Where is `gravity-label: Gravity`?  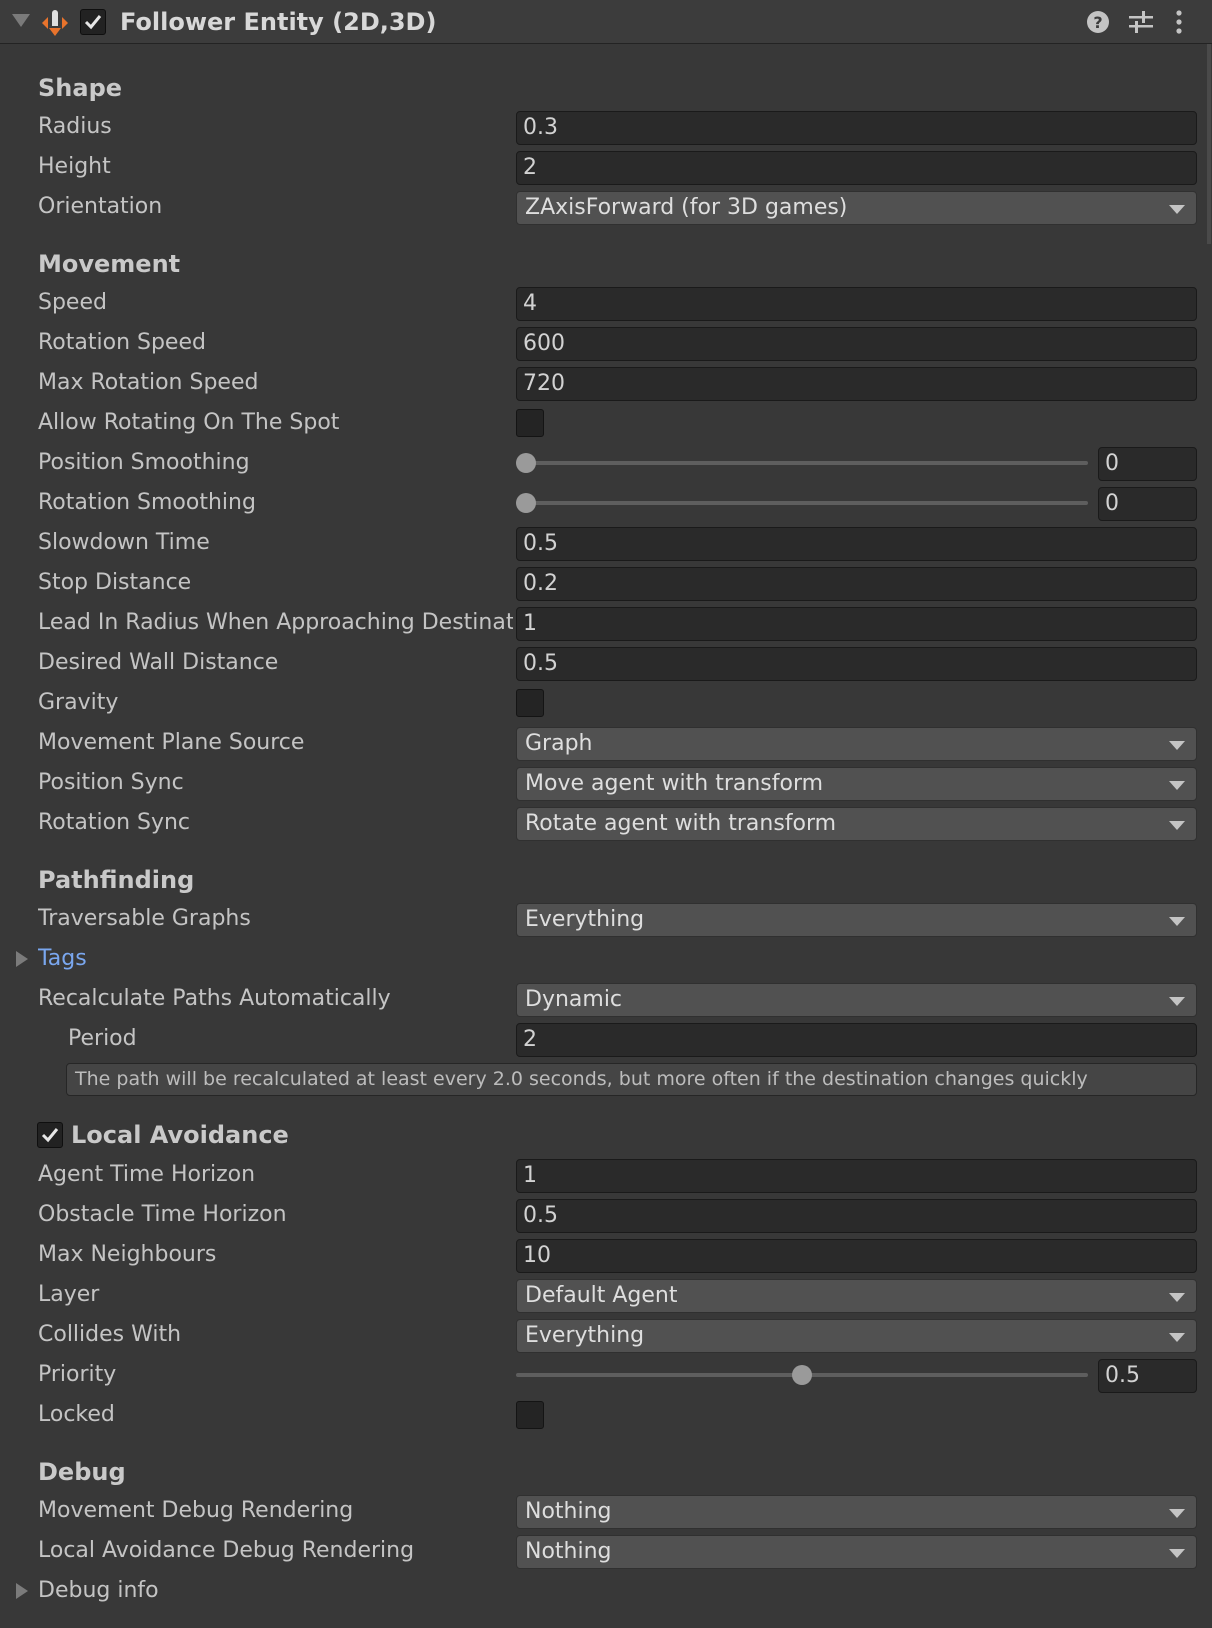 gravity-label: Gravity is located at coordinates (78, 702).